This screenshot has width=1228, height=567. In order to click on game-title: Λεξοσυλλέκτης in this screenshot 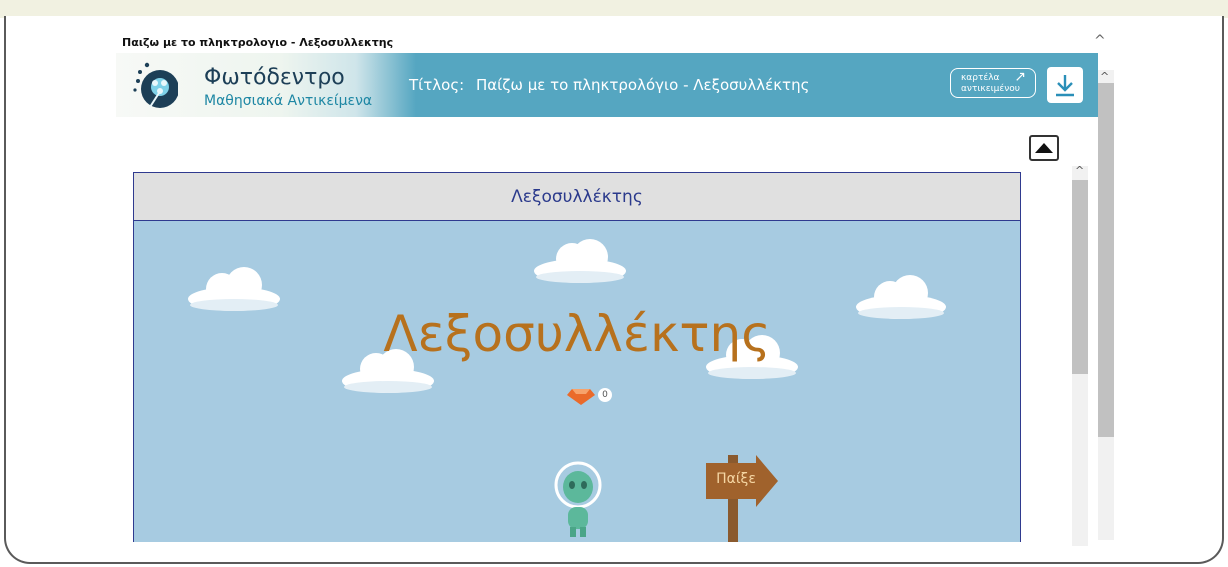, I will do `click(577, 334)`.